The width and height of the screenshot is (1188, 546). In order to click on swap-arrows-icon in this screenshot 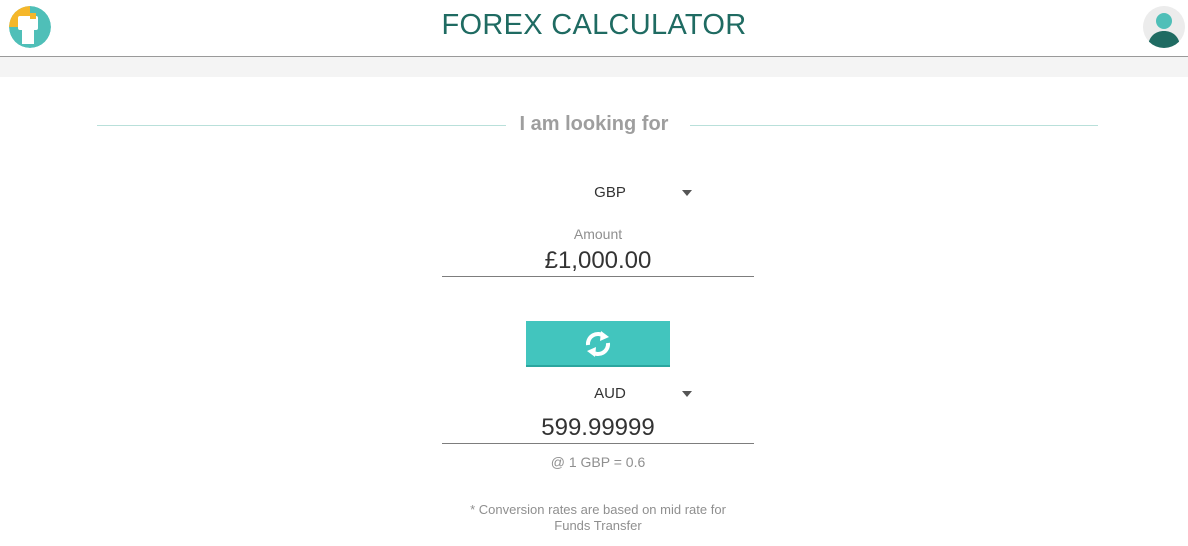, I will do `click(598, 344)`.